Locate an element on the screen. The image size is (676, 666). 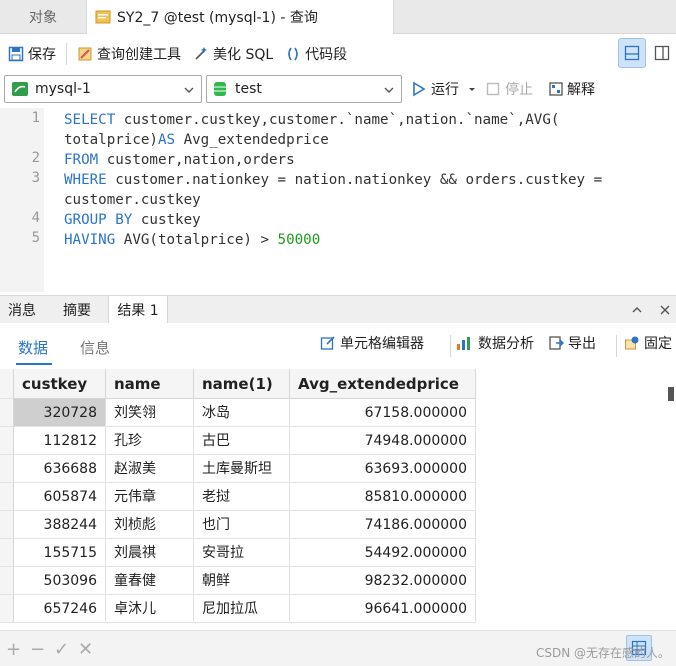
table-cell: 657246 is located at coordinates (60, 609).